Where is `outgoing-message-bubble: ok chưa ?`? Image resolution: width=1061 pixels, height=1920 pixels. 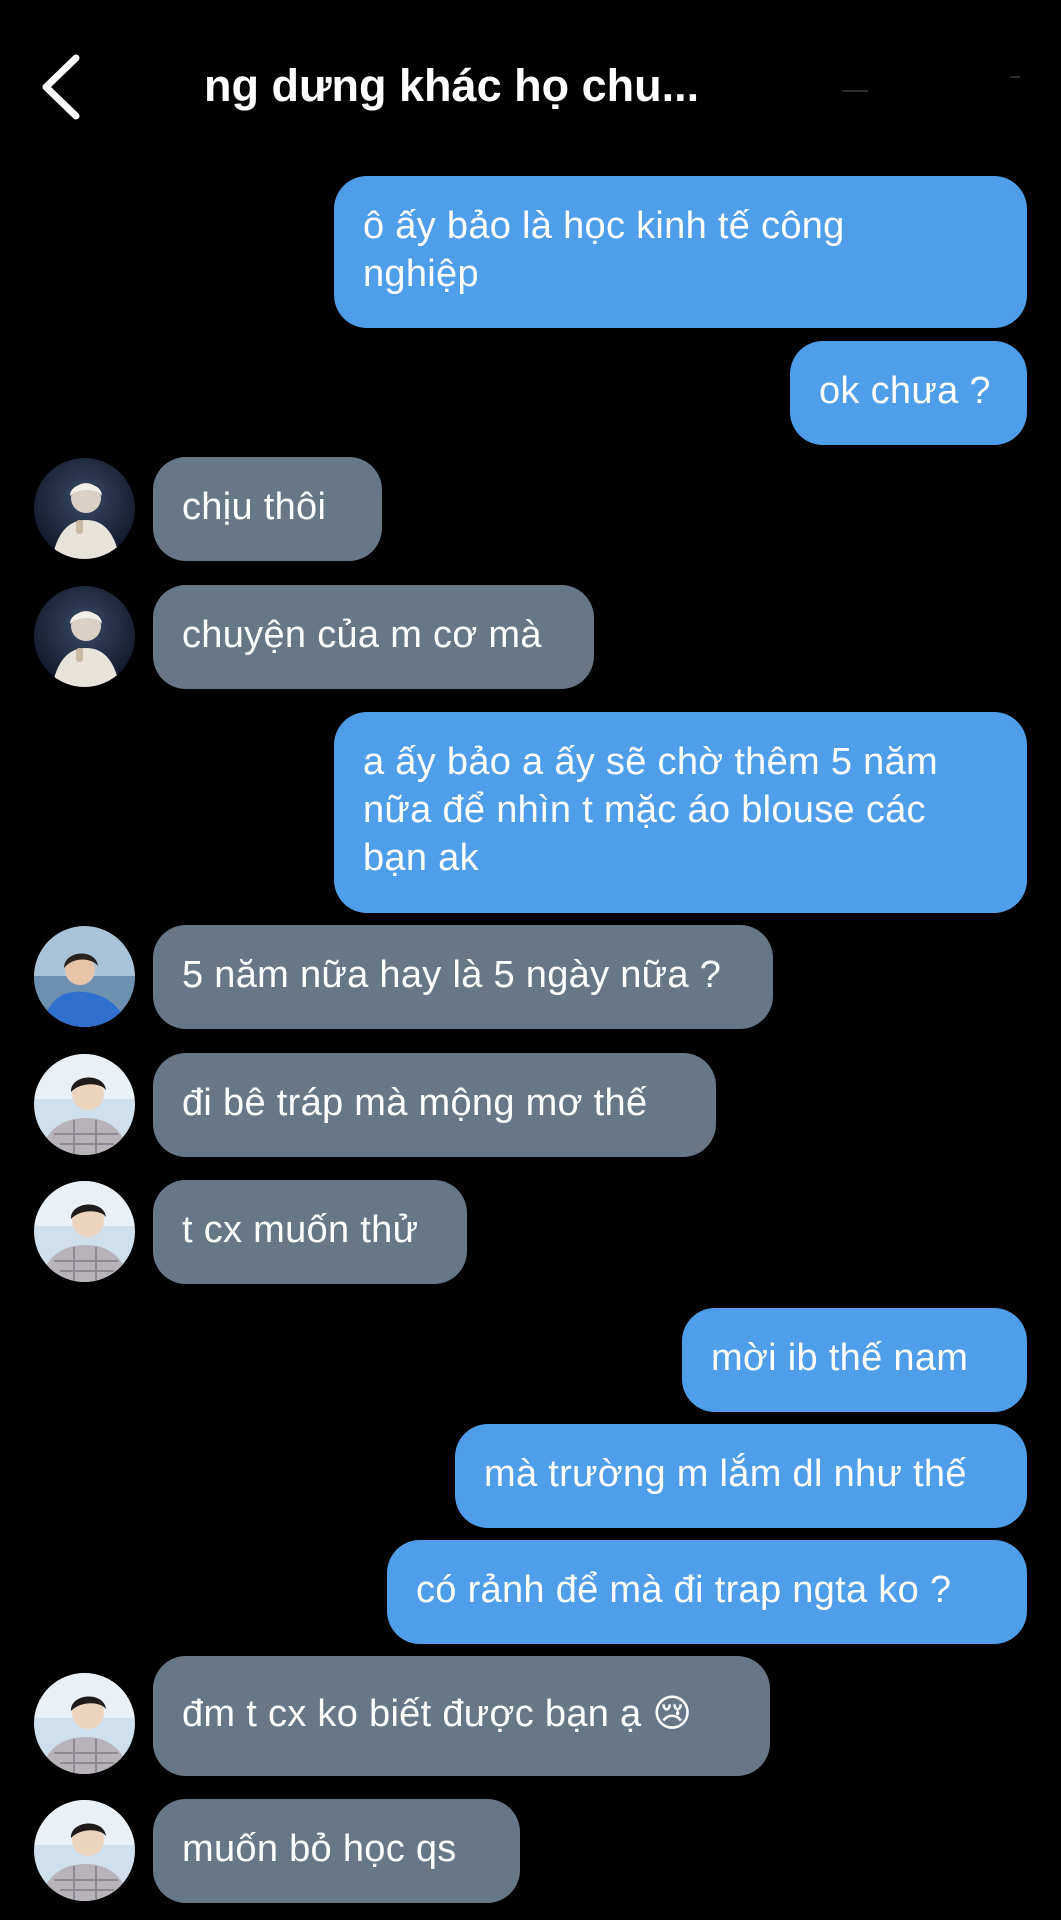
outgoing-message-bubble: ok chưa ? is located at coordinates (908, 393).